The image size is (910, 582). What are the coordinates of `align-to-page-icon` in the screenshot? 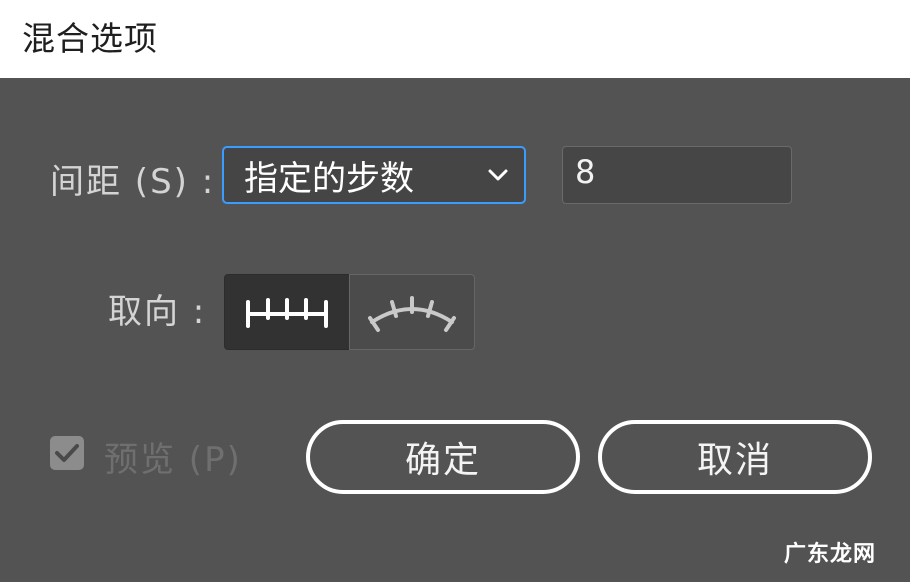 It's located at (287, 313).